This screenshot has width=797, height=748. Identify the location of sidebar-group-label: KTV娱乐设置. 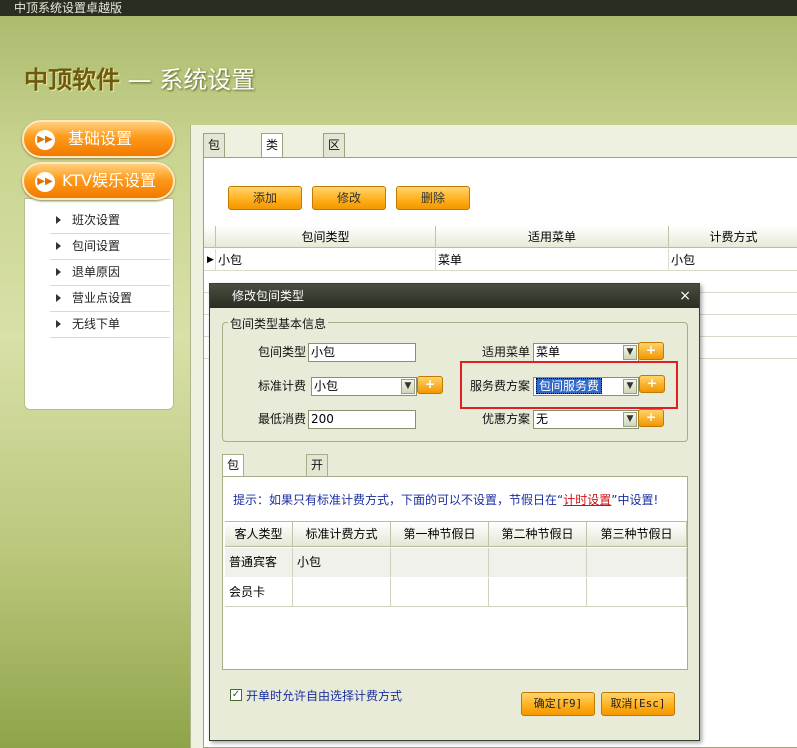
(109, 180).